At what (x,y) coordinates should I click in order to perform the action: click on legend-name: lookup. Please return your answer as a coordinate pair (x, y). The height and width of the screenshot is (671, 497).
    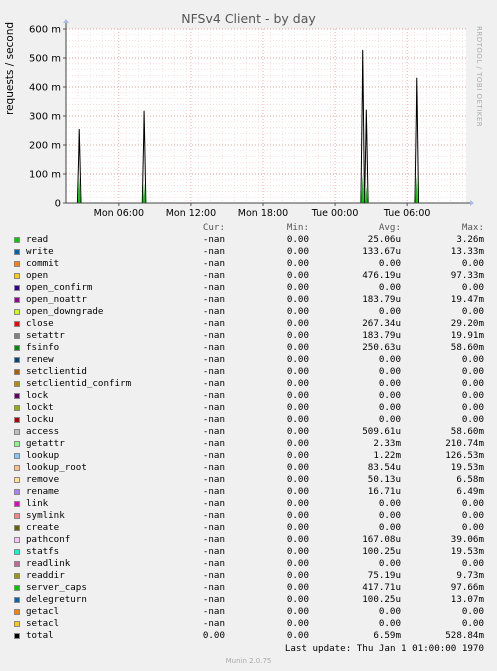
    Looking at the image, I should click on (43, 455).